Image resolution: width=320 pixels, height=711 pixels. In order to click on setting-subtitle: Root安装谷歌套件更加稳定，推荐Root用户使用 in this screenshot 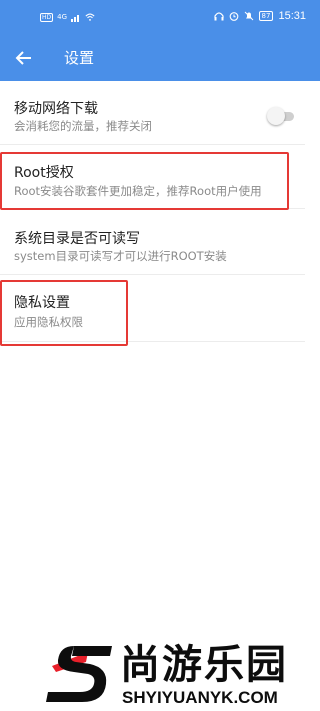, I will do `click(138, 191)`.